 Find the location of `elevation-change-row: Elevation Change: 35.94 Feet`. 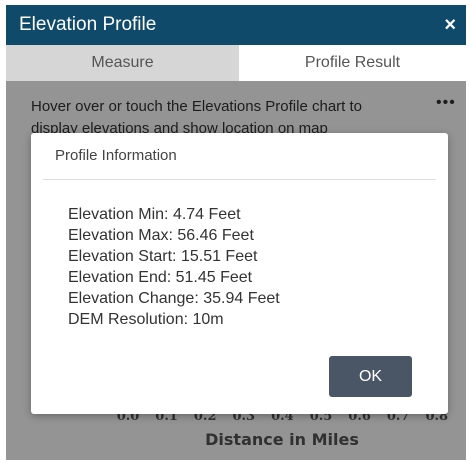

elevation-change-row: Elevation Change: 35.94 Feet is located at coordinates (174, 298).